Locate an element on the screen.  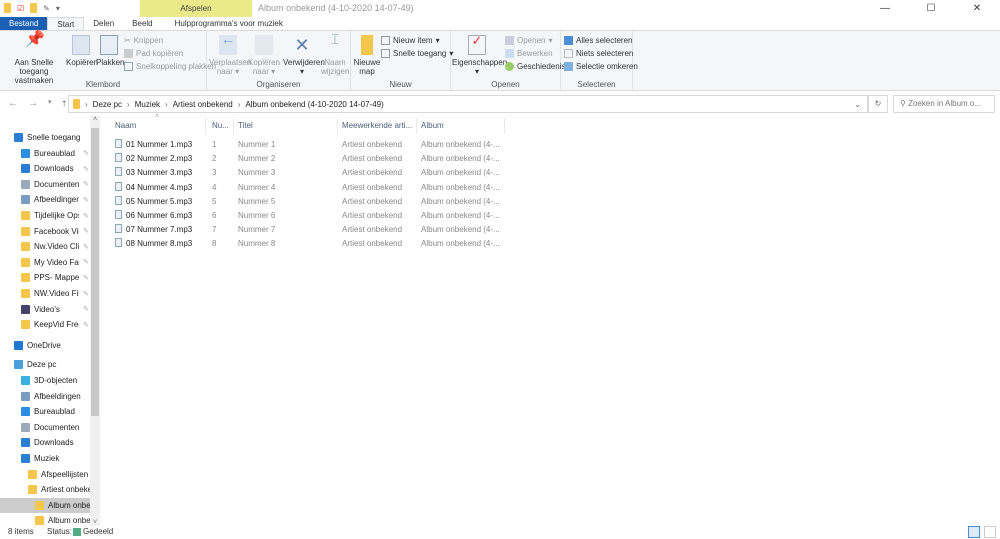
paste-shortcut-button: Snelkoppeling plakken is located at coordinates (170, 66).